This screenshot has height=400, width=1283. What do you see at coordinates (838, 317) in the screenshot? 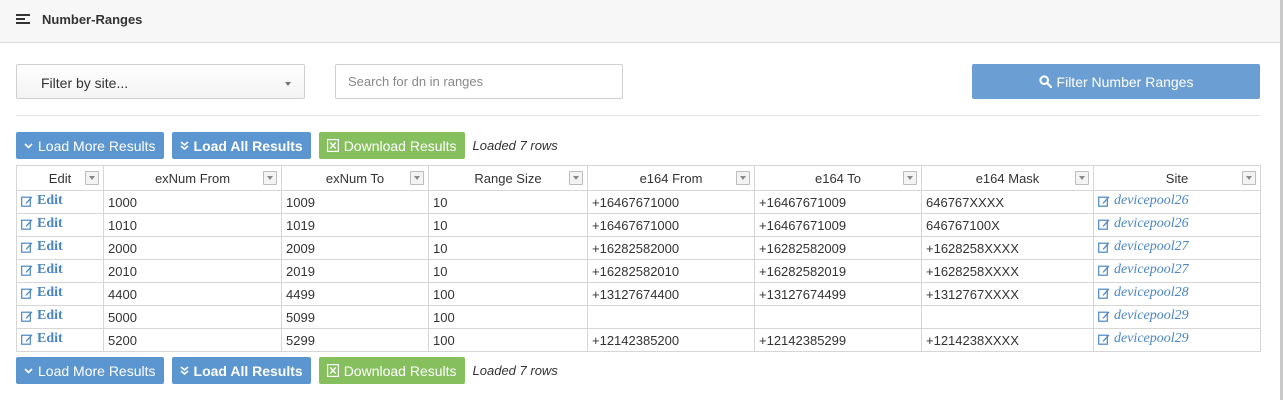
I see `e164-to-cell` at bounding box center [838, 317].